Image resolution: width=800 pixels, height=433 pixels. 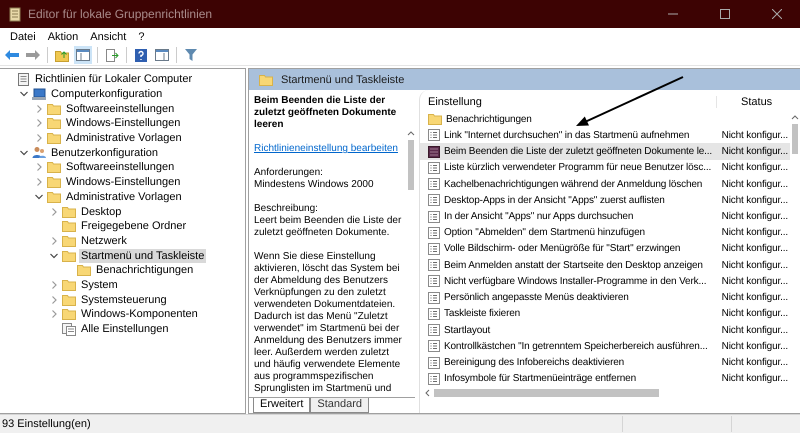 I want to click on scroll-left-icon, so click(x=427, y=393).